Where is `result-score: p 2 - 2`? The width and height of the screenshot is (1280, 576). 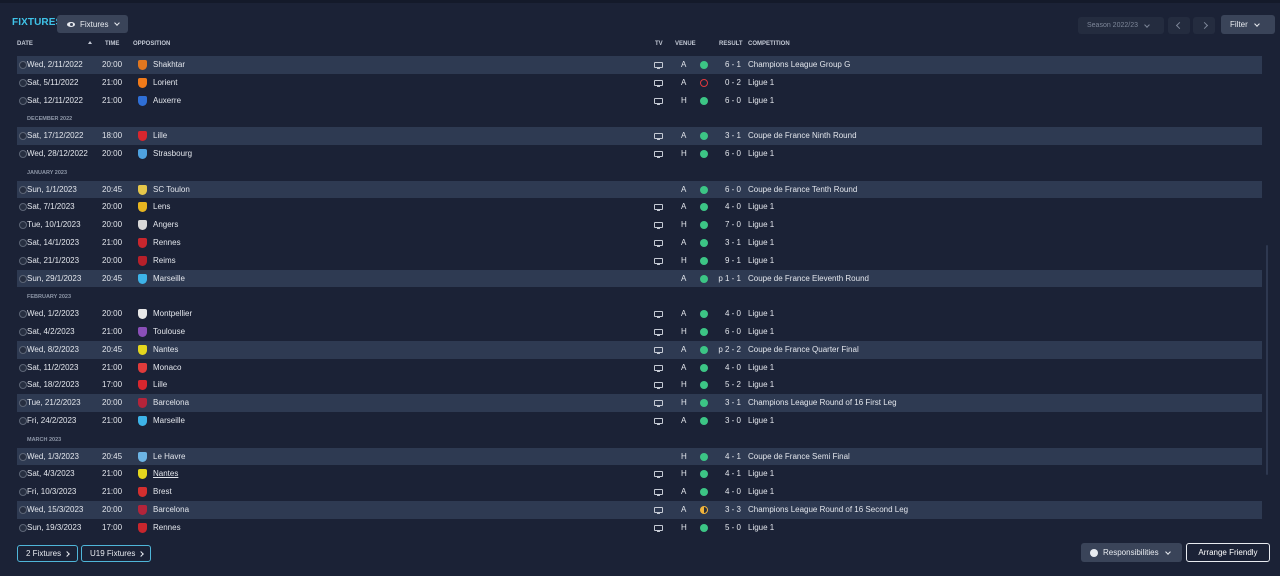
result-score: p 2 - 2 is located at coordinates (729, 349).